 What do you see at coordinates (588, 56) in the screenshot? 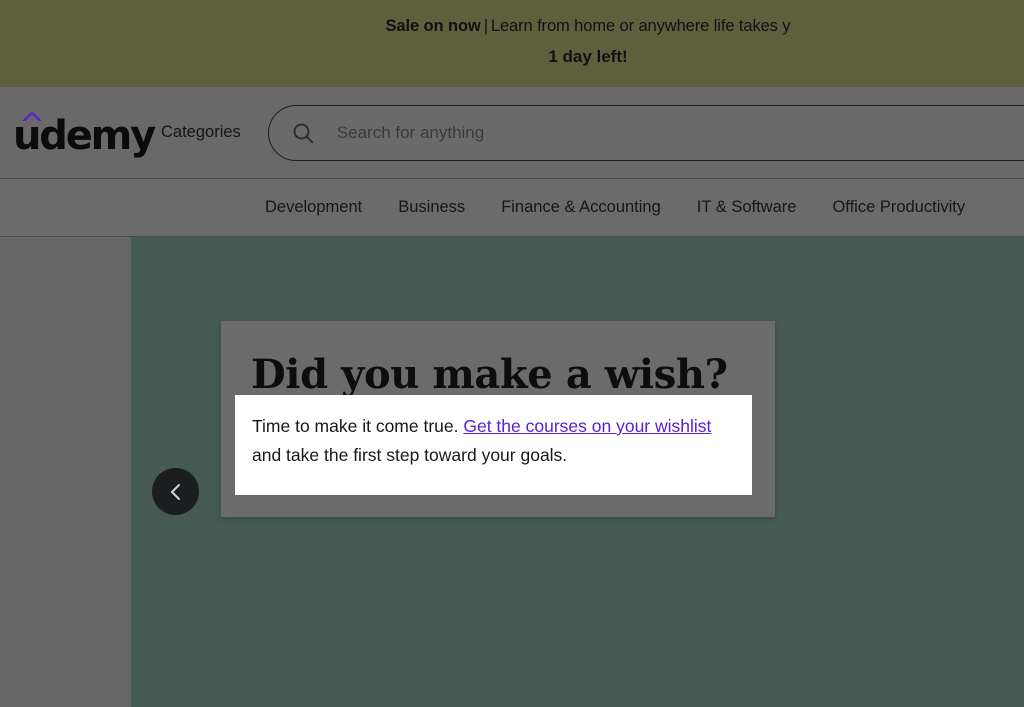
I see `promo-countdown: 1 day left!` at bounding box center [588, 56].